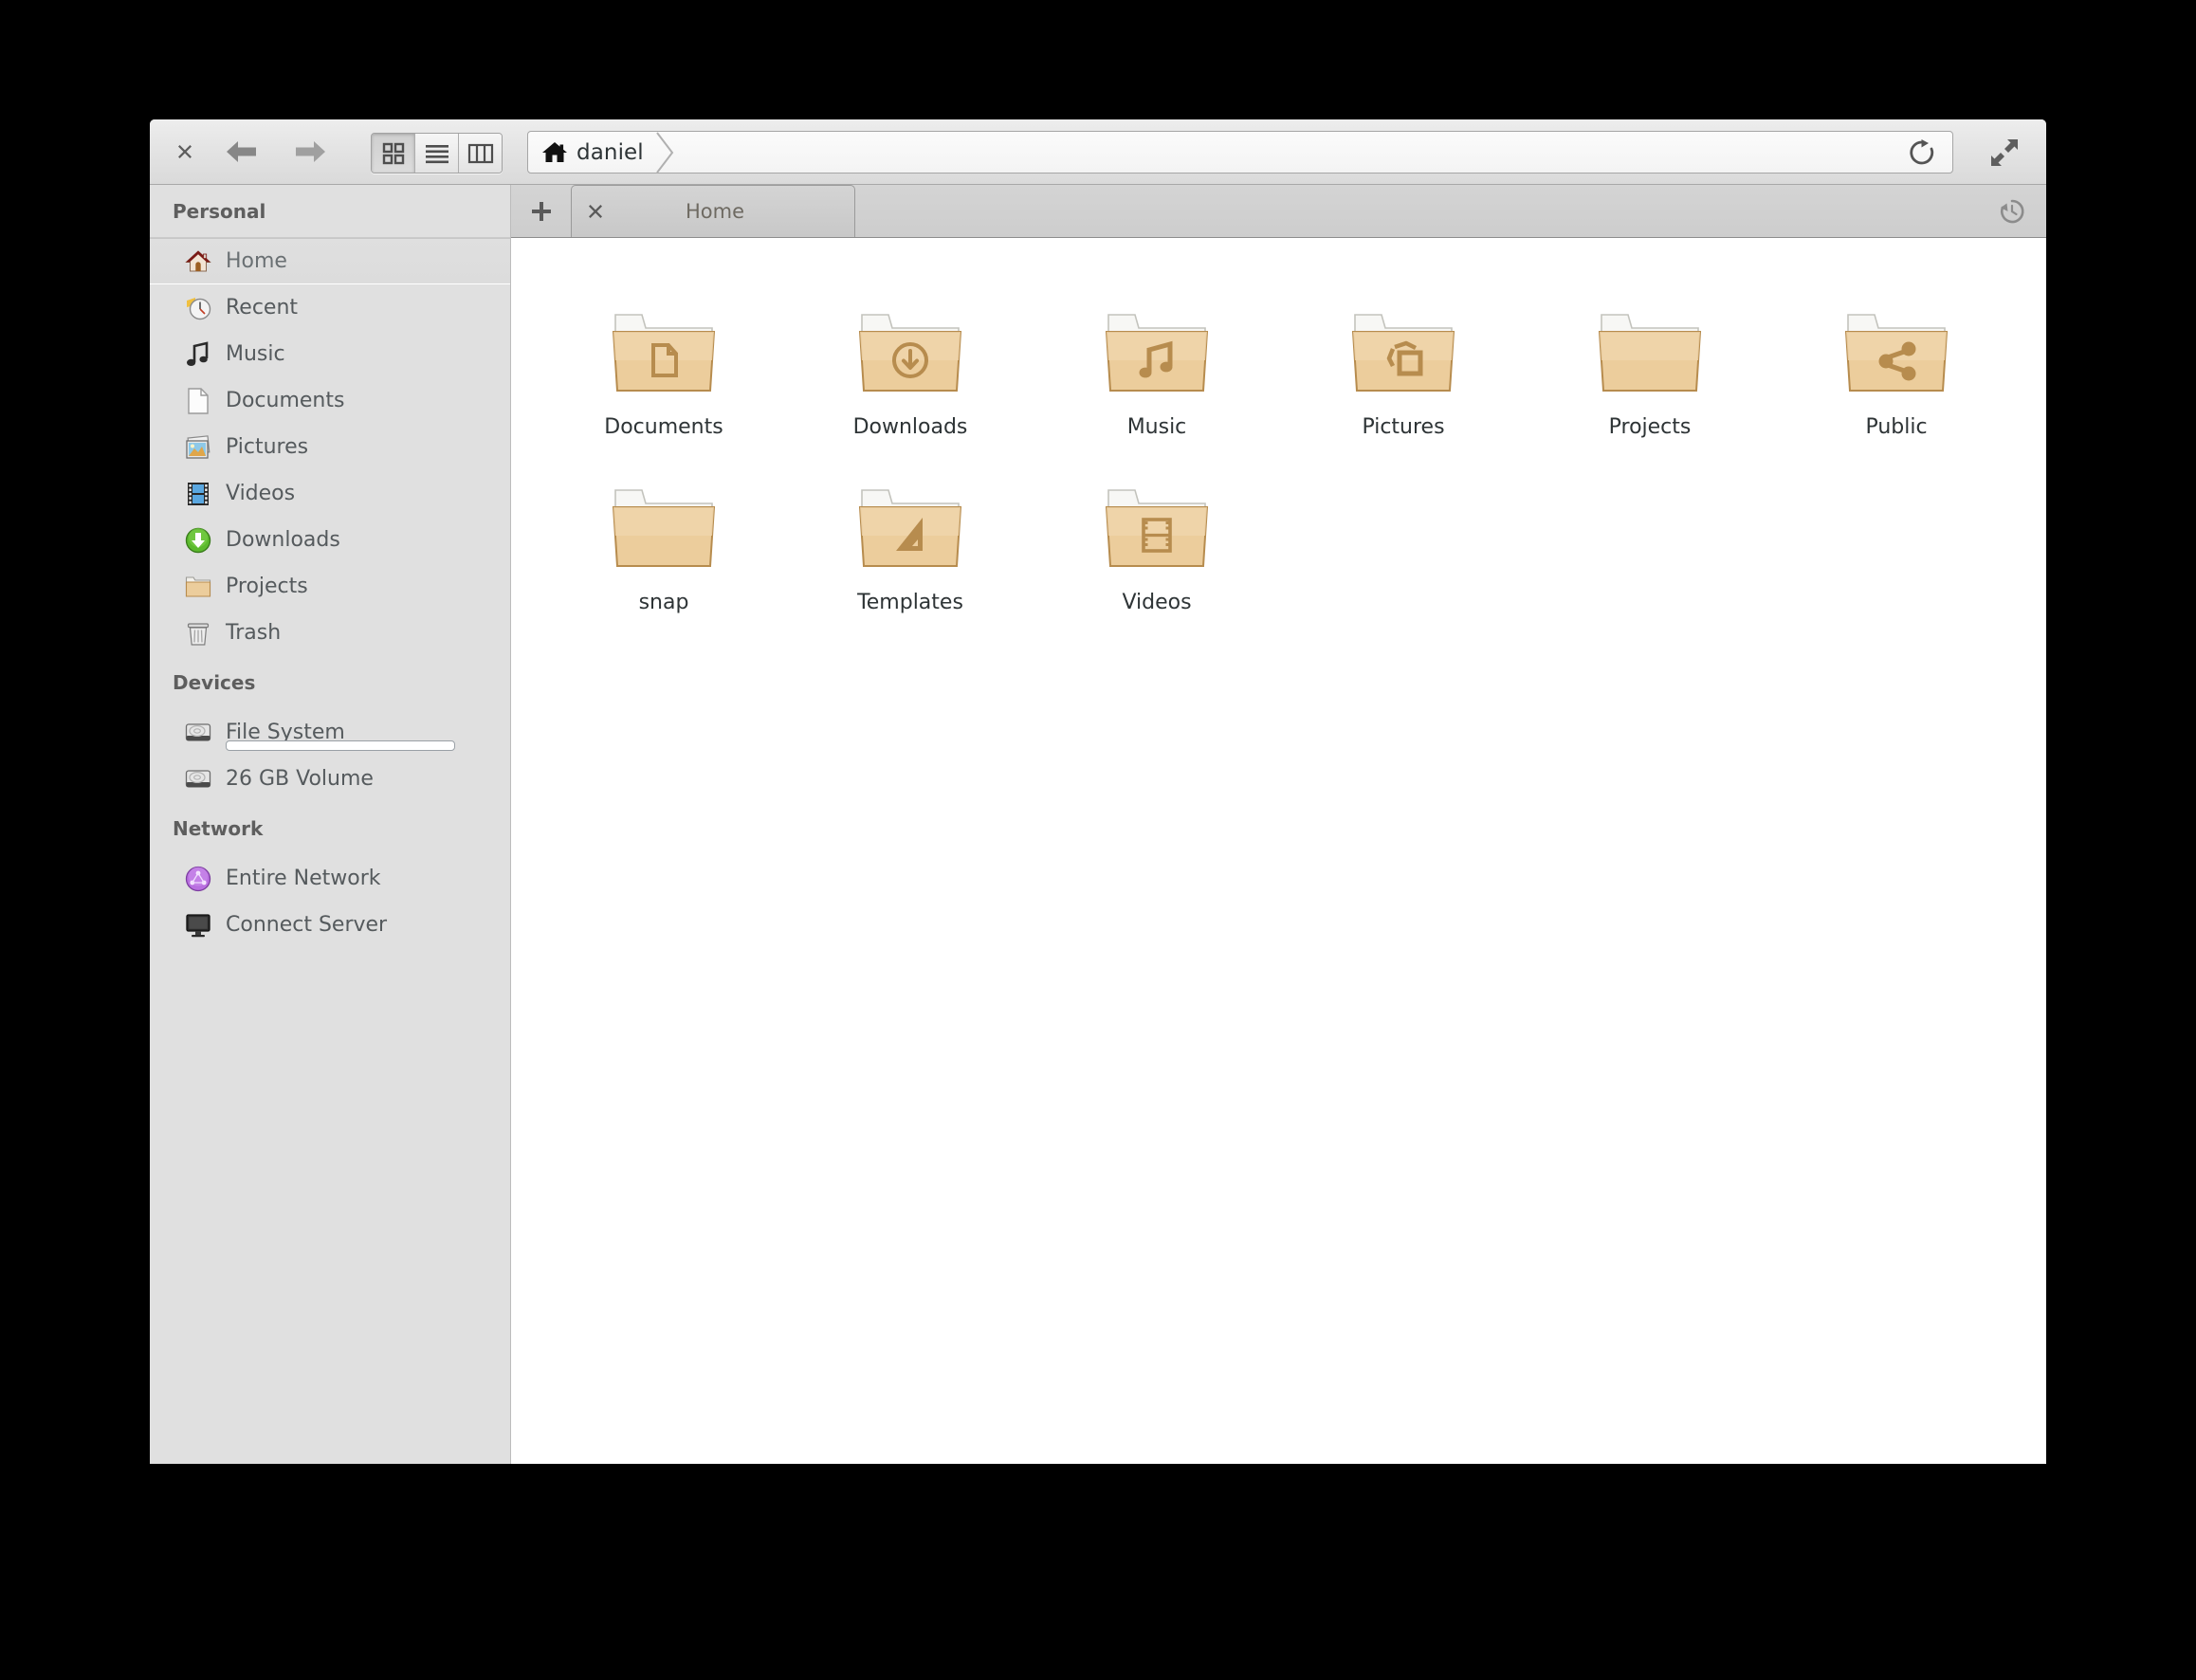  Describe the element at coordinates (215, 682) in the screenshot. I see `sidebar-section-devices: Devices` at that location.